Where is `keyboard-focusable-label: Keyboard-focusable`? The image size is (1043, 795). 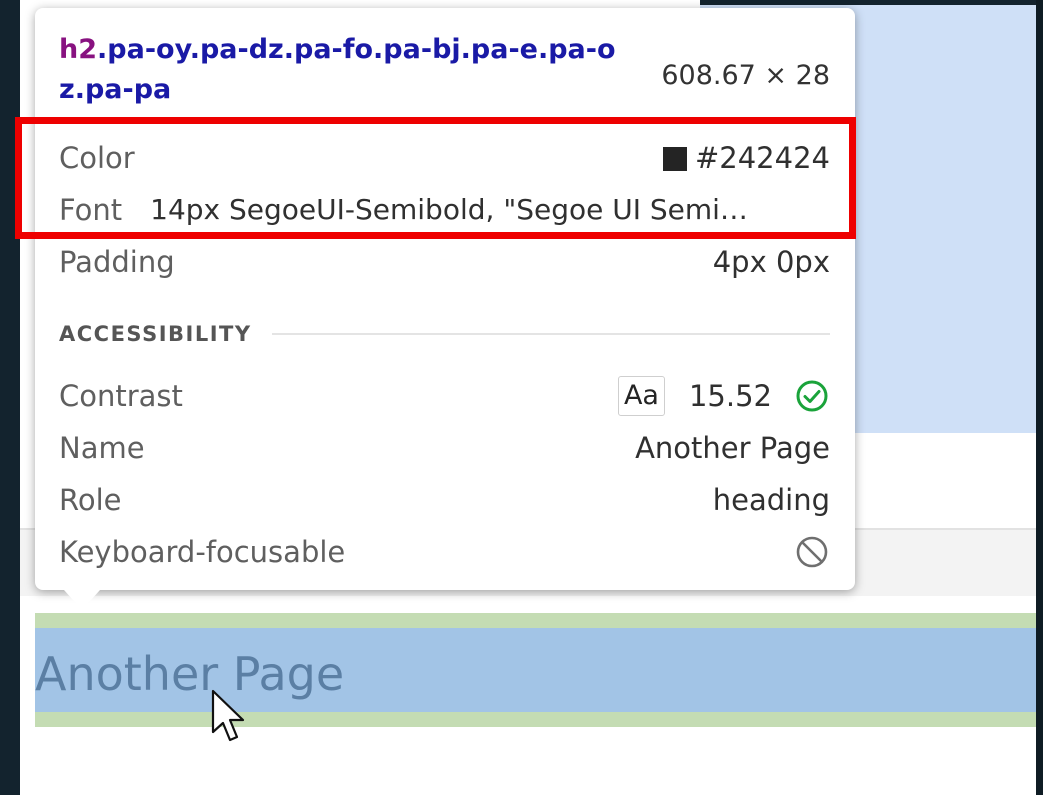
keyboard-focusable-label: Keyboard-focusable is located at coordinates (202, 552).